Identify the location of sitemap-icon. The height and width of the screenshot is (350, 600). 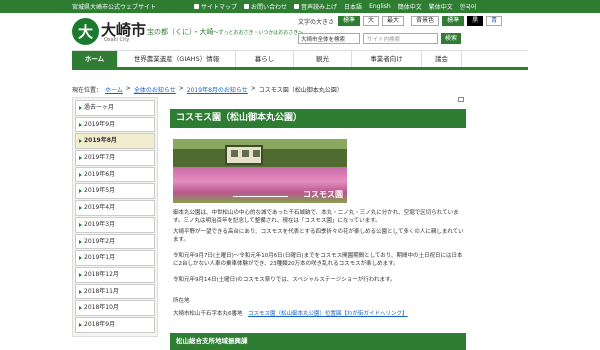
(196, 6).